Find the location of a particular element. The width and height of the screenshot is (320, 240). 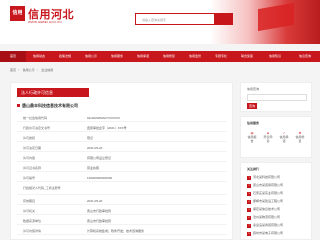

detail-row: 许可内容详情 计算机系统集成；软件开发；技术咨询服务 is located at coordinates (122, 230).